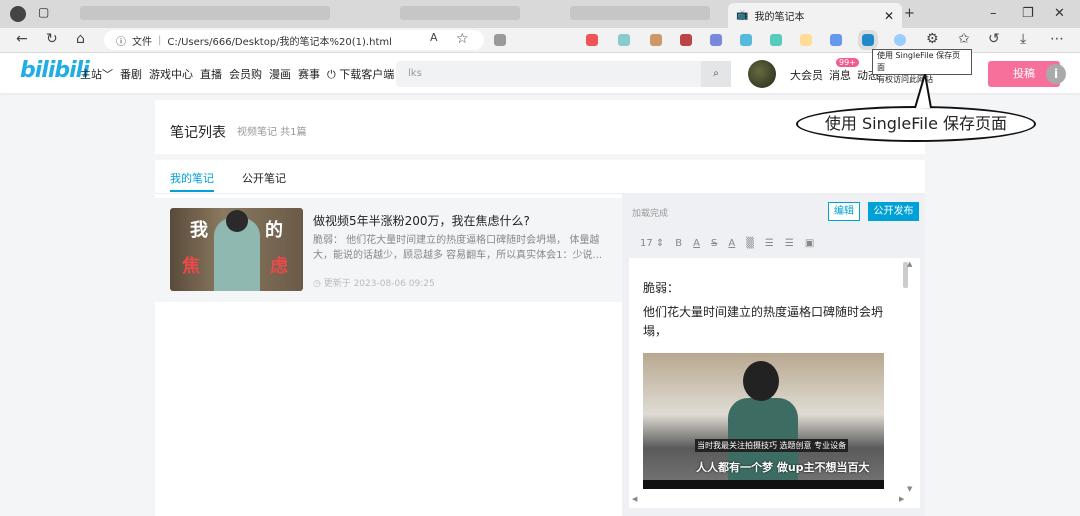 The height and width of the screenshot is (516, 1080). I want to click on editor-toolbar: 17 ⇕ B A S A ▒ ☰ ☰ ▣, so click(727, 243).